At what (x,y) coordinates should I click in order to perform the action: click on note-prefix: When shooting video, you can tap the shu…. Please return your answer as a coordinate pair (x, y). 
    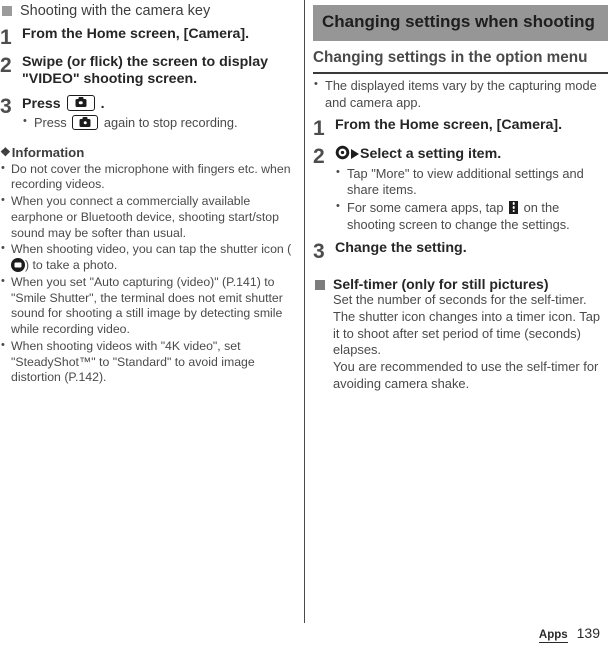
    Looking at the image, I should click on (151, 249).